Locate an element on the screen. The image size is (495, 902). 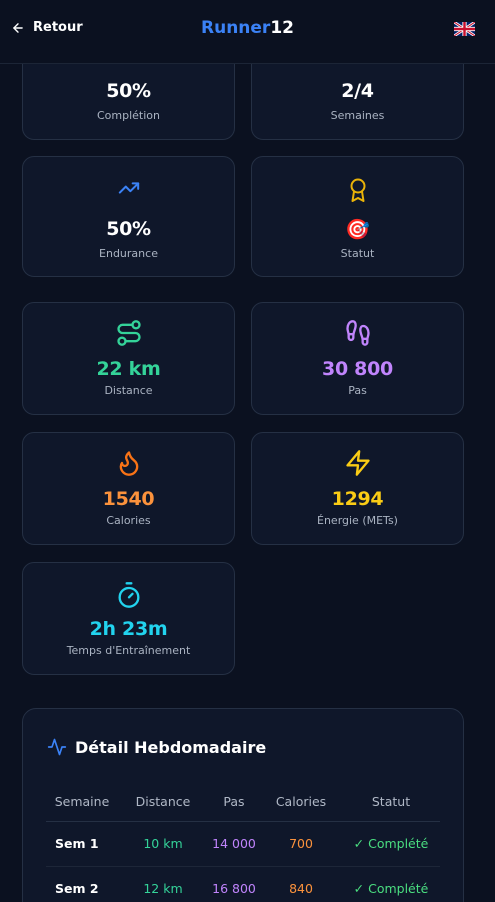
completion-label: Complétion is located at coordinates (128, 115).